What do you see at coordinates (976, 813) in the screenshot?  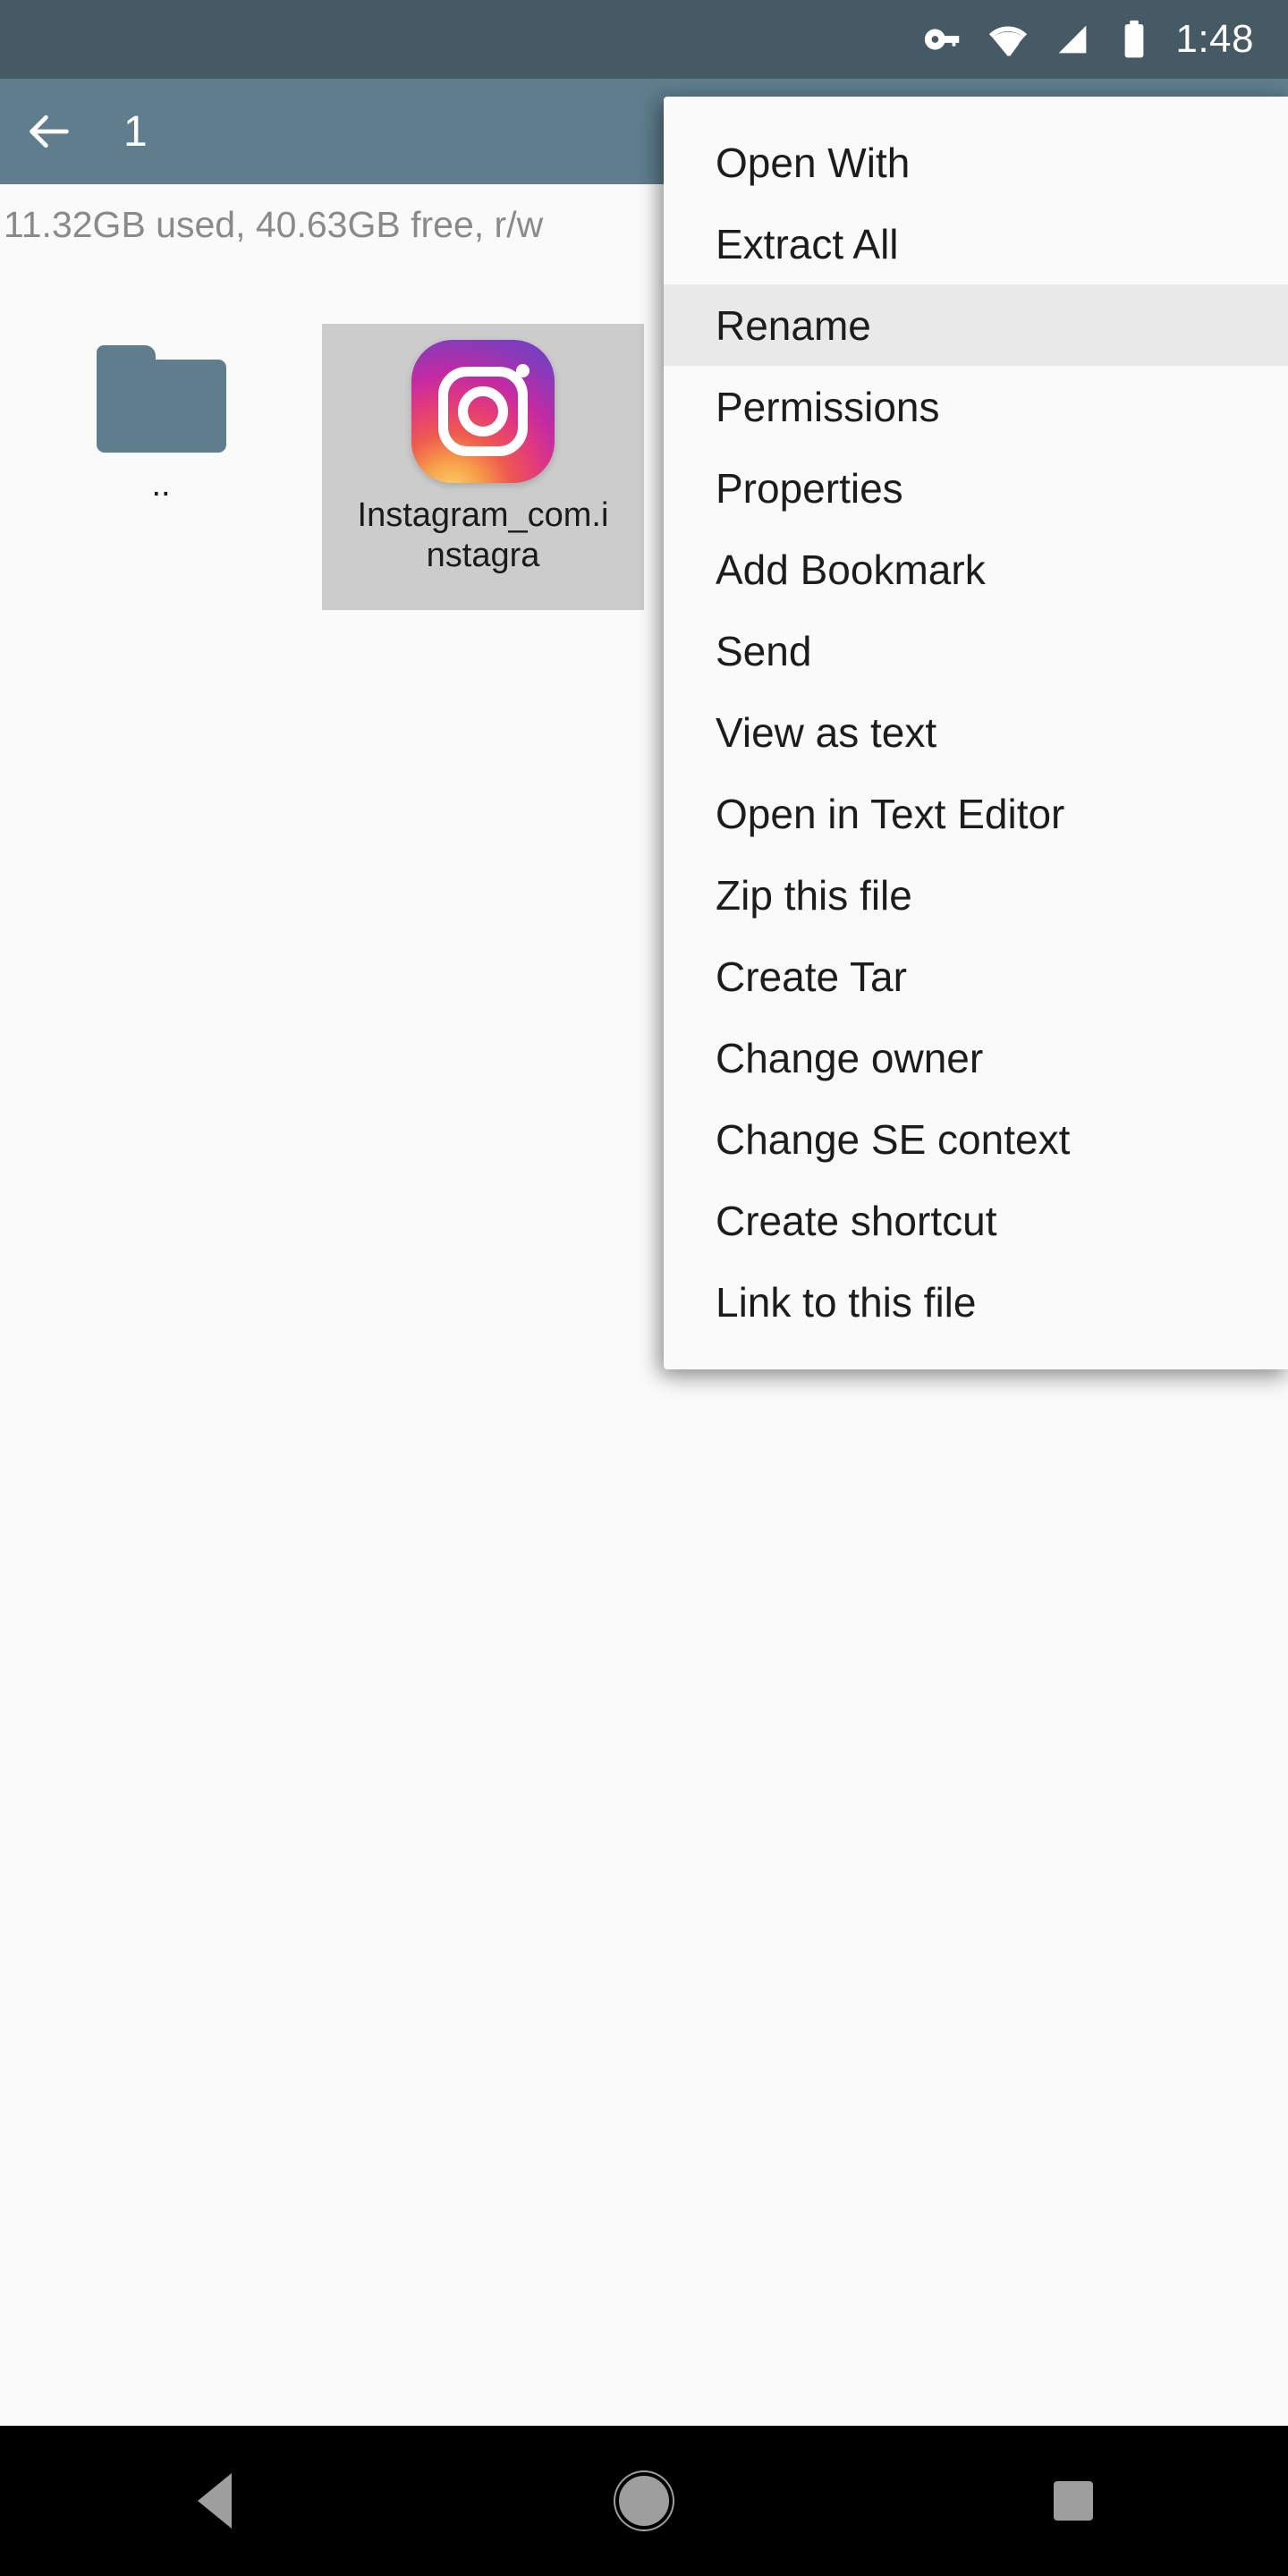 I see `menu-item-open-in-text-editor: Open in Text Editor` at bounding box center [976, 813].